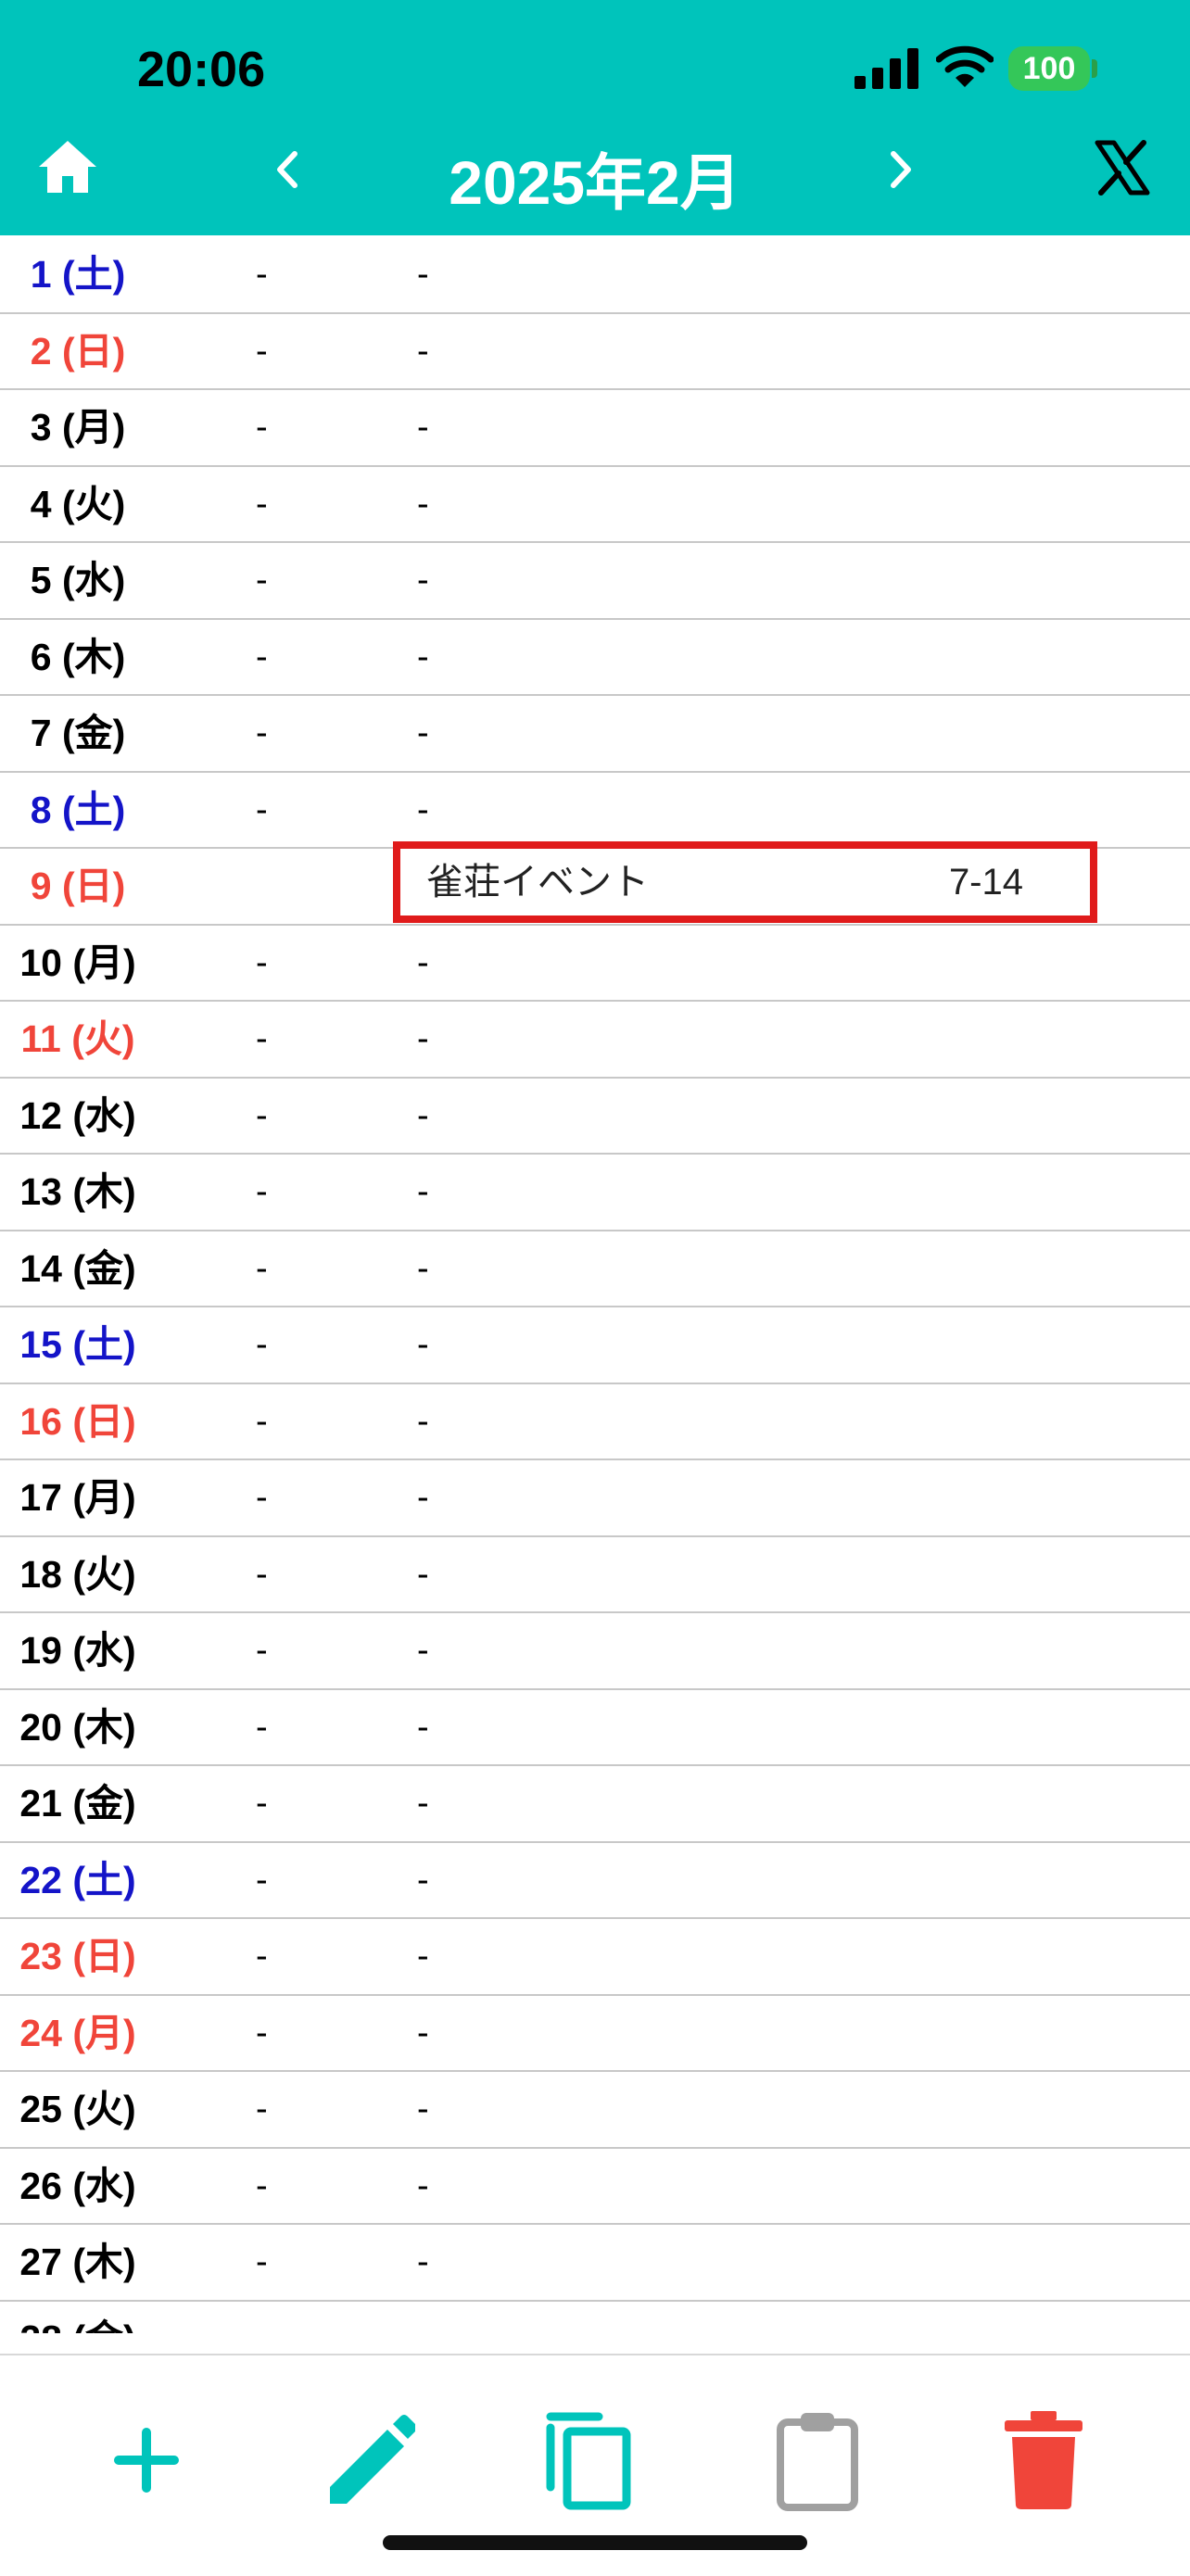  I want to click on day-row: 25 (火) - -, so click(595, 2110).